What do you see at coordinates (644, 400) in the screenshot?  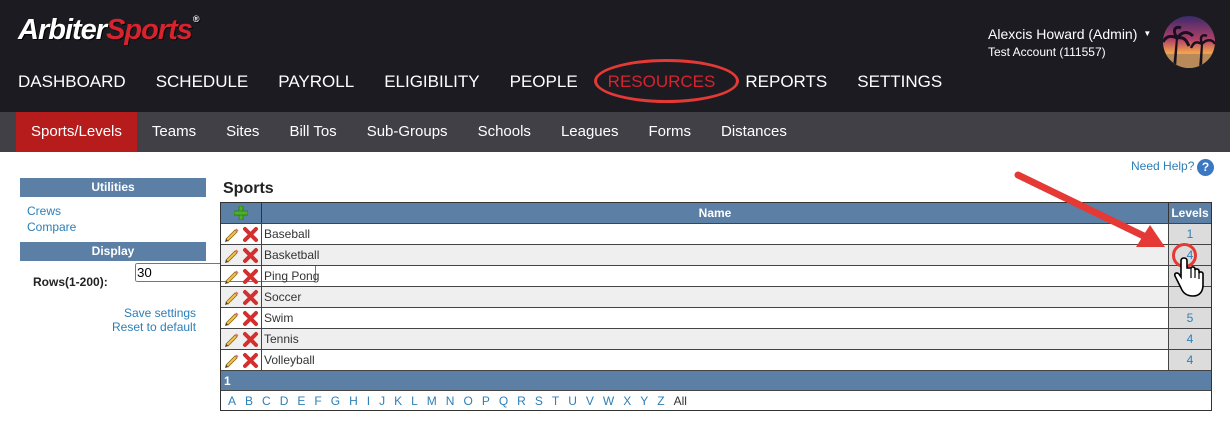 I see `letter-filter-link: Y` at bounding box center [644, 400].